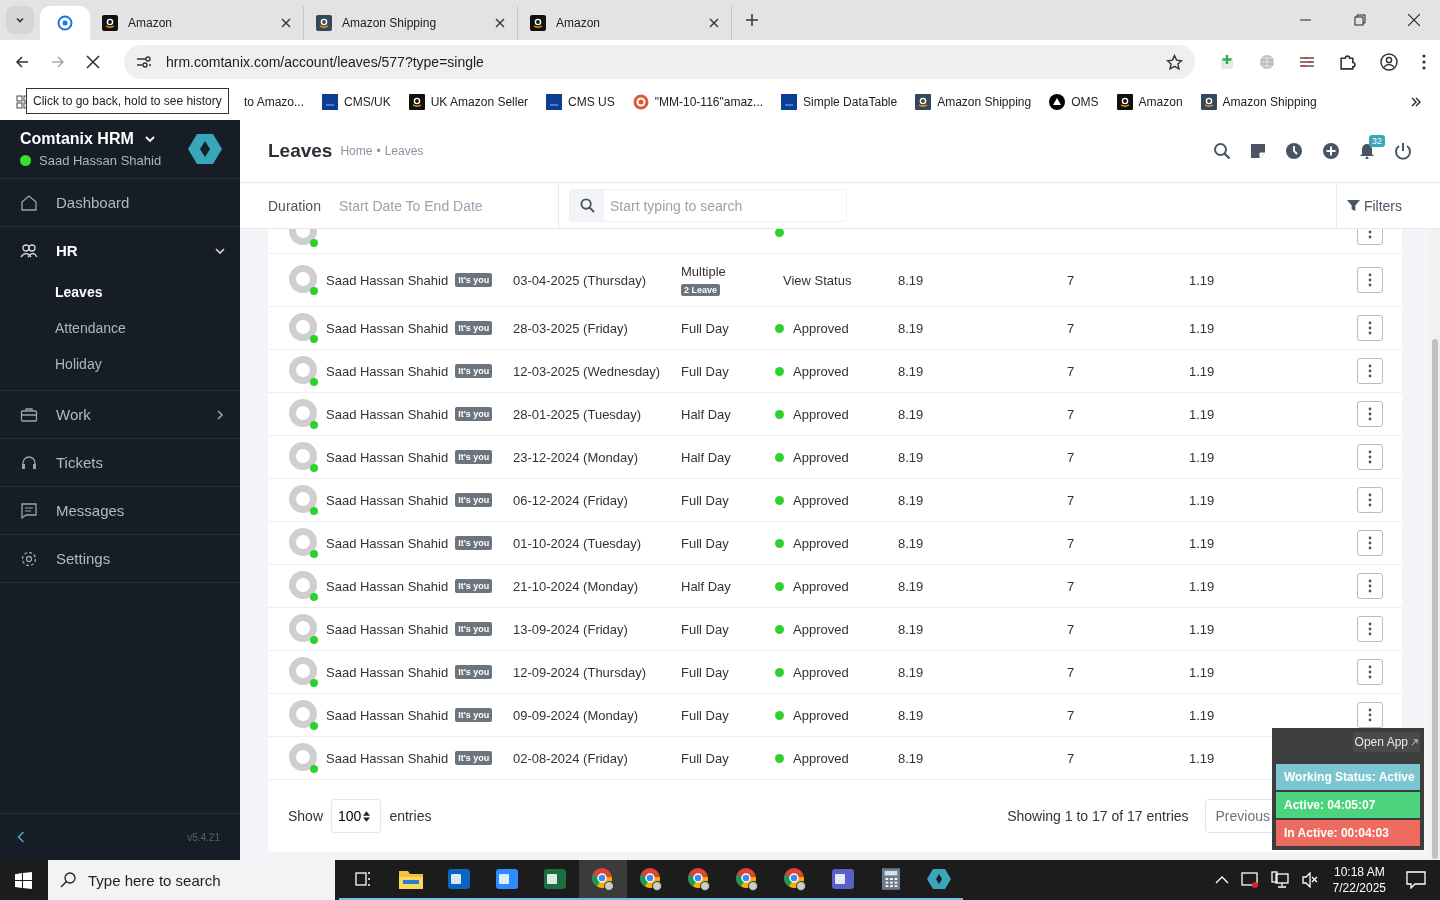 Image resolution: width=1440 pixels, height=900 pixels. Describe the element at coordinates (120, 462) in the screenshot. I see `nav-item: Tickets` at that location.